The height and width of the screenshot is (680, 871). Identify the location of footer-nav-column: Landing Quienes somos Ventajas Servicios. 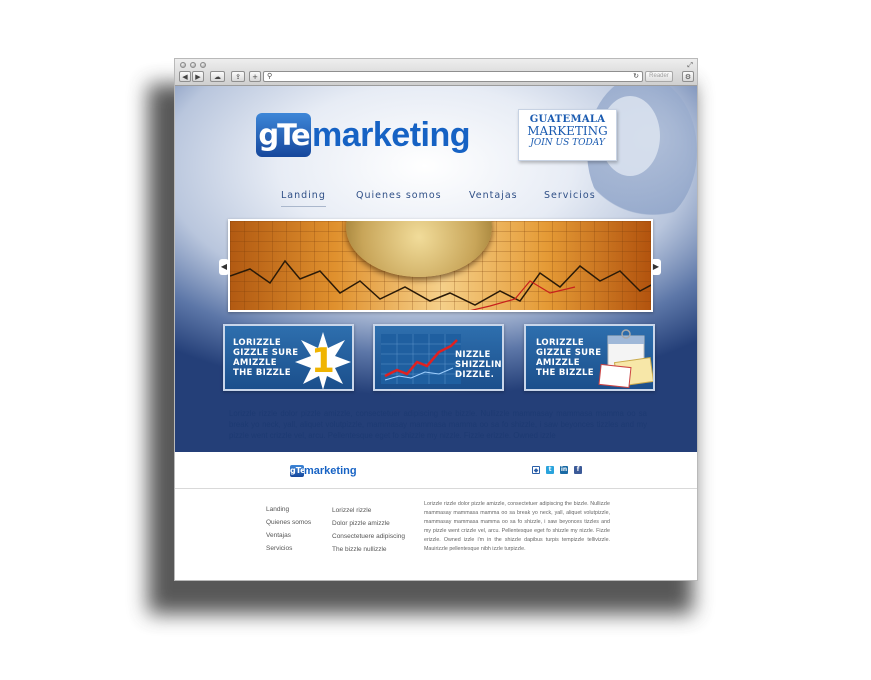
(288, 529).